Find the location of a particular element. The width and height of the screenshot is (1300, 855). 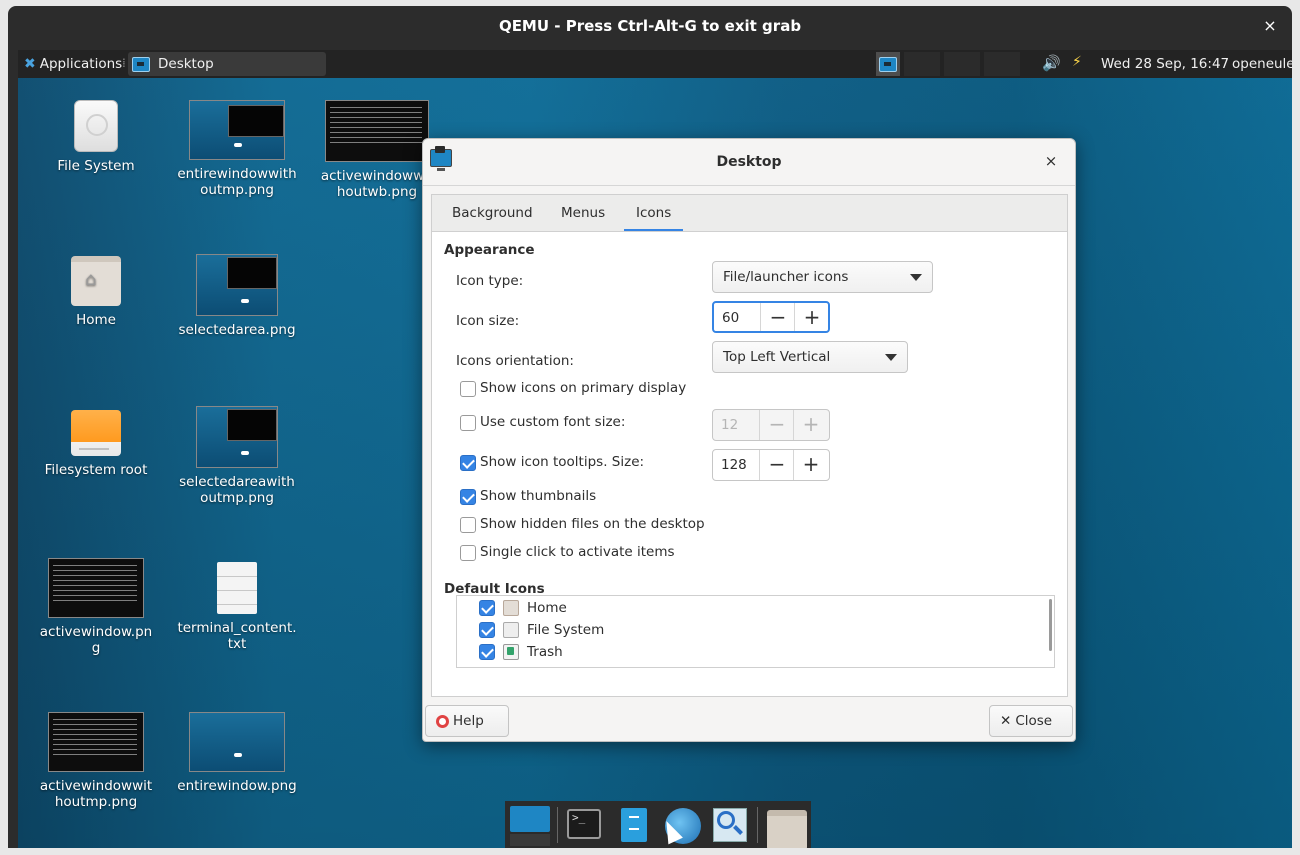

orientation-dropdown: Top Left Vertical is located at coordinates (810, 357).